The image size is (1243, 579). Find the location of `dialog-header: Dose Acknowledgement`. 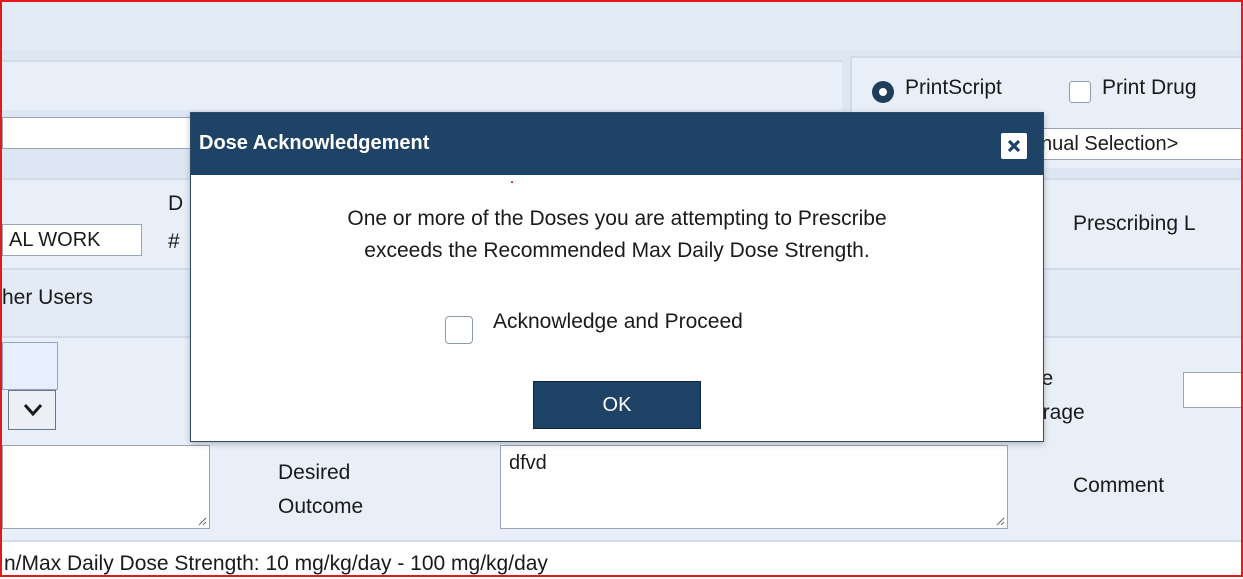

dialog-header: Dose Acknowledgement is located at coordinates (617, 144).